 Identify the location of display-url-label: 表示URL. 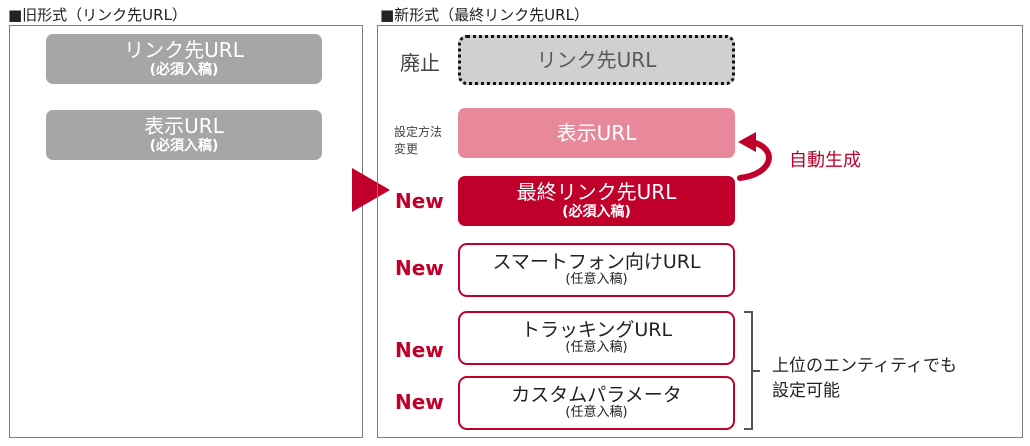
(596, 132).